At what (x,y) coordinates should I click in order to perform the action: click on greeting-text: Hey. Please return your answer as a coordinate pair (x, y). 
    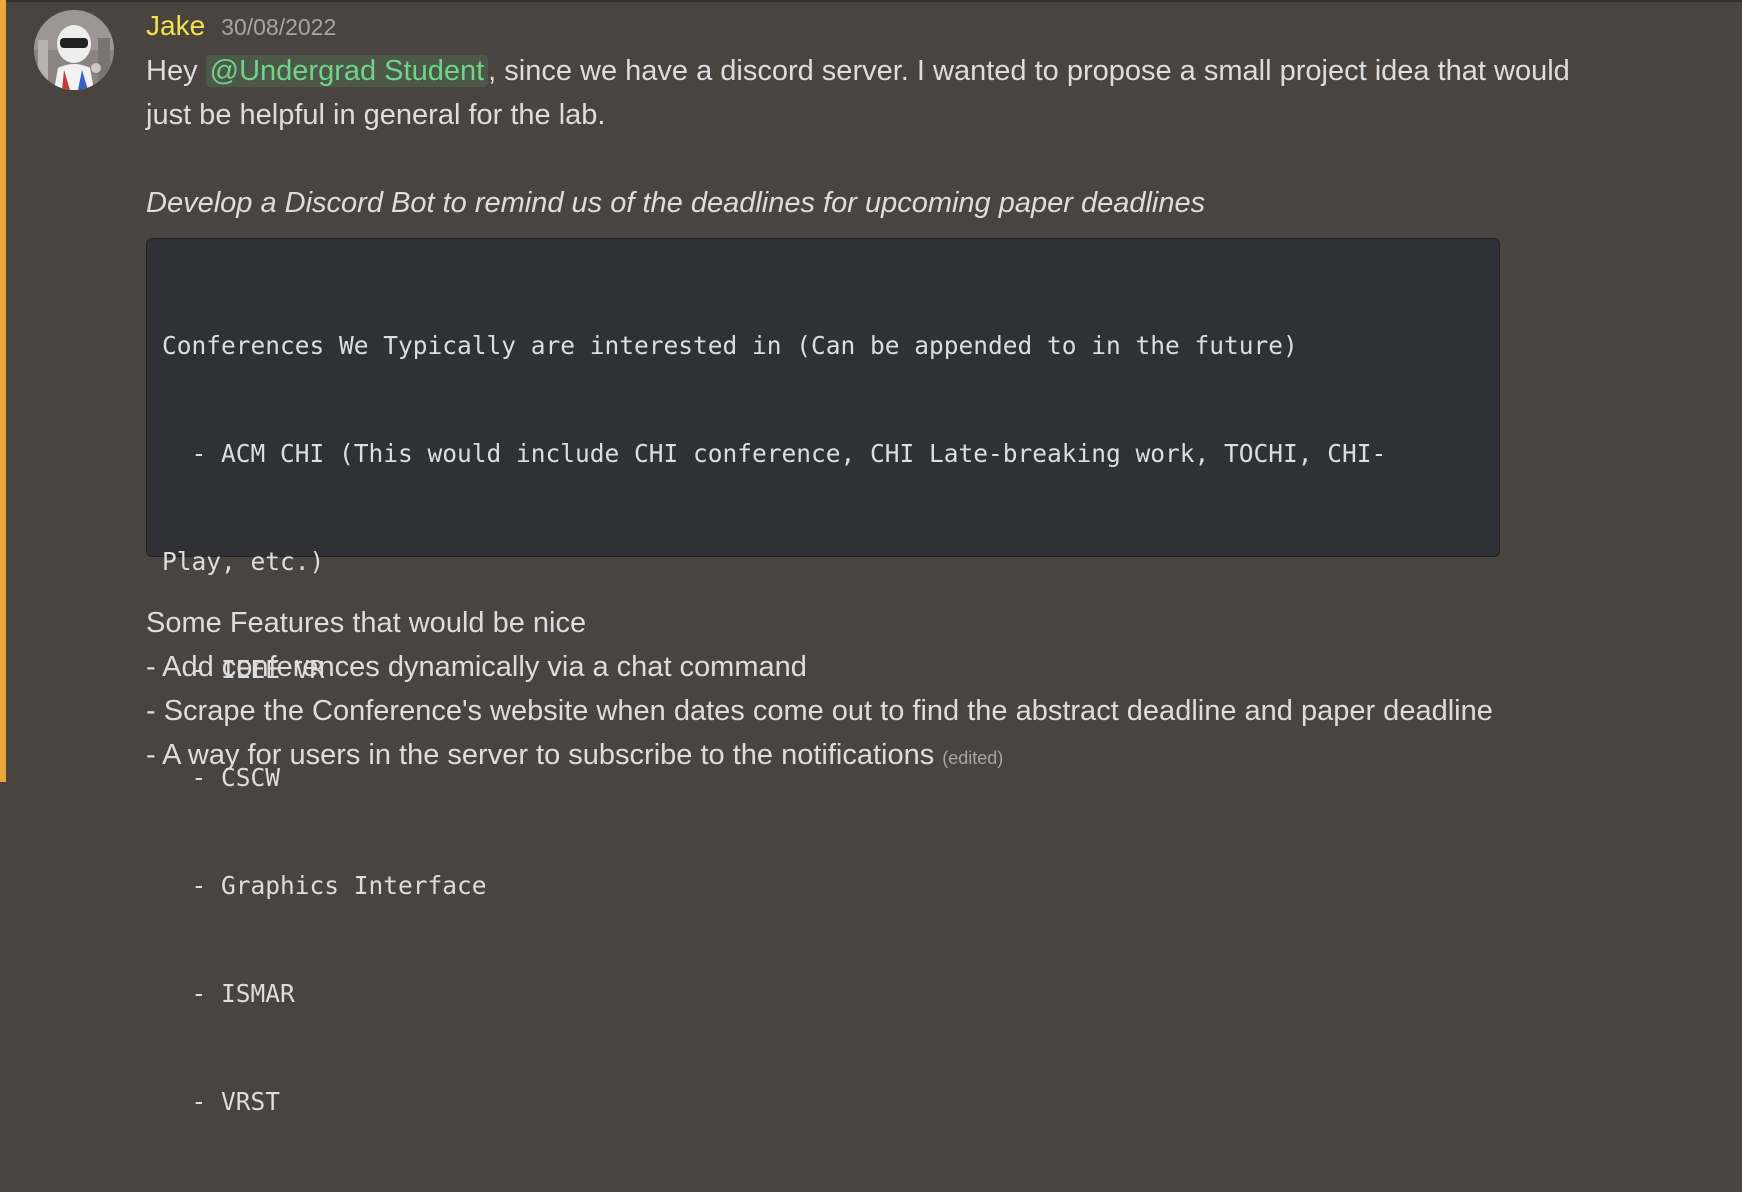
    Looking at the image, I should click on (176, 71).